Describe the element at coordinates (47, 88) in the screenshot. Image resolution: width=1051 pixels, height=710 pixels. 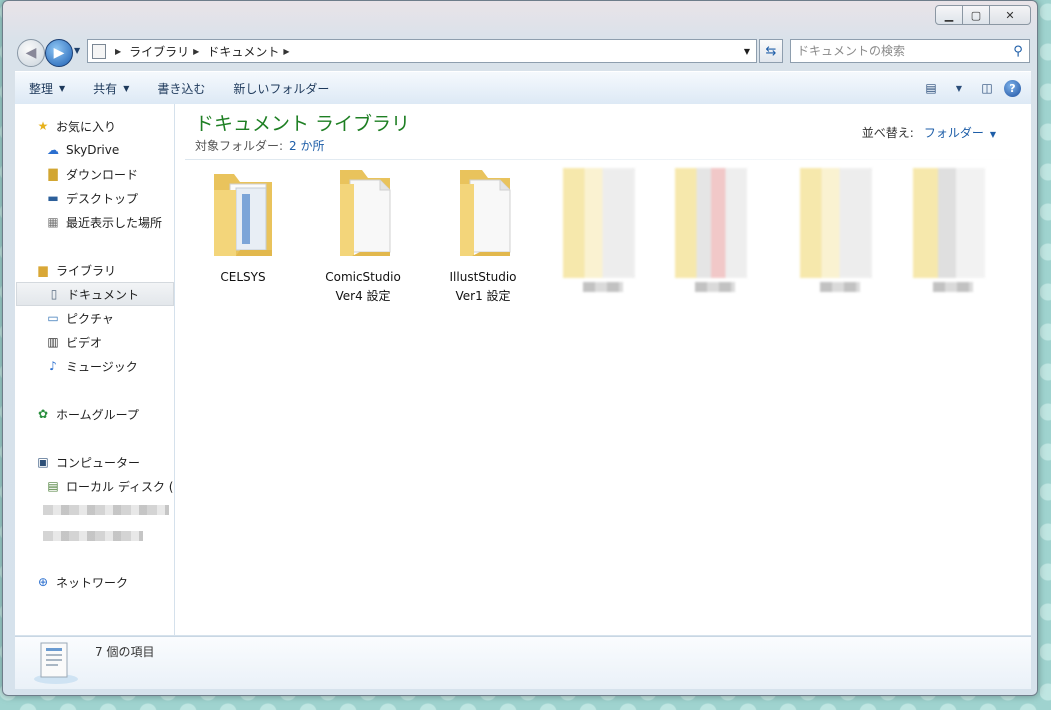
I see `organize-menu: 整理 ▼` at that location.